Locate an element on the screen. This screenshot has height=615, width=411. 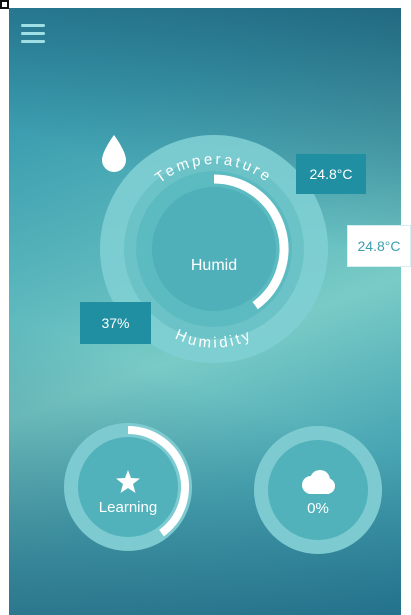
weather-label: 0% is located at coordinates (318, 508).